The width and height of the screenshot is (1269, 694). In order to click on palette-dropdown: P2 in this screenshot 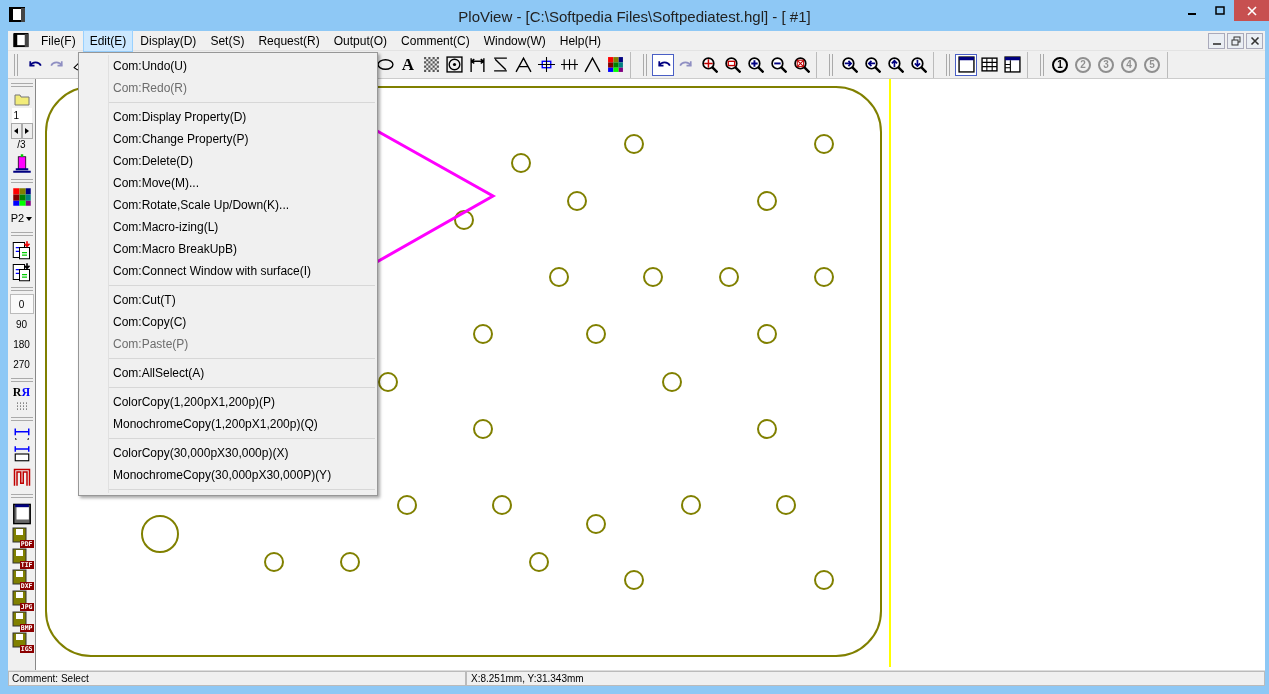, I will do `click(21, 218)`.